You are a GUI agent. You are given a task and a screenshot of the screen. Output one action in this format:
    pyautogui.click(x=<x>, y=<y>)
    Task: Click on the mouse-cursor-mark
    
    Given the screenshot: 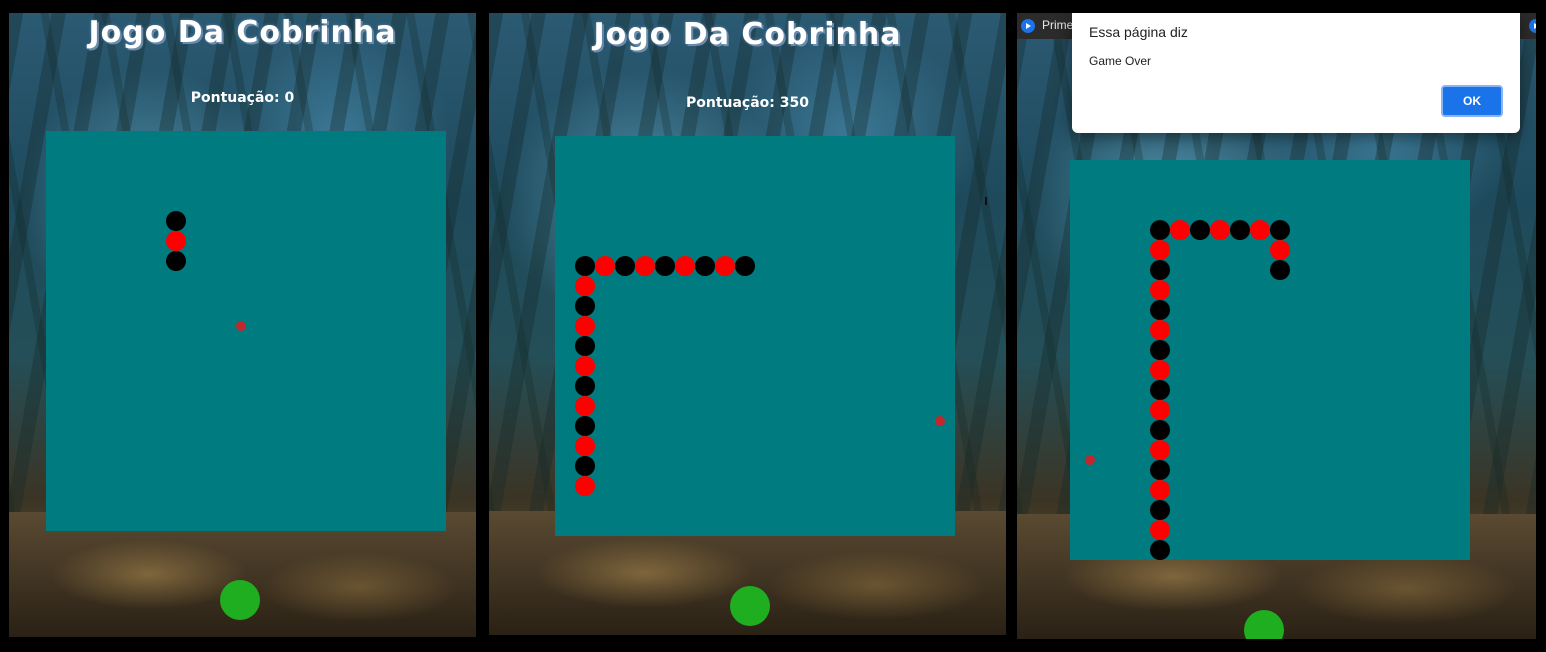 What is the action you would take?
    pyautogui.click(x=986, y=201)
    